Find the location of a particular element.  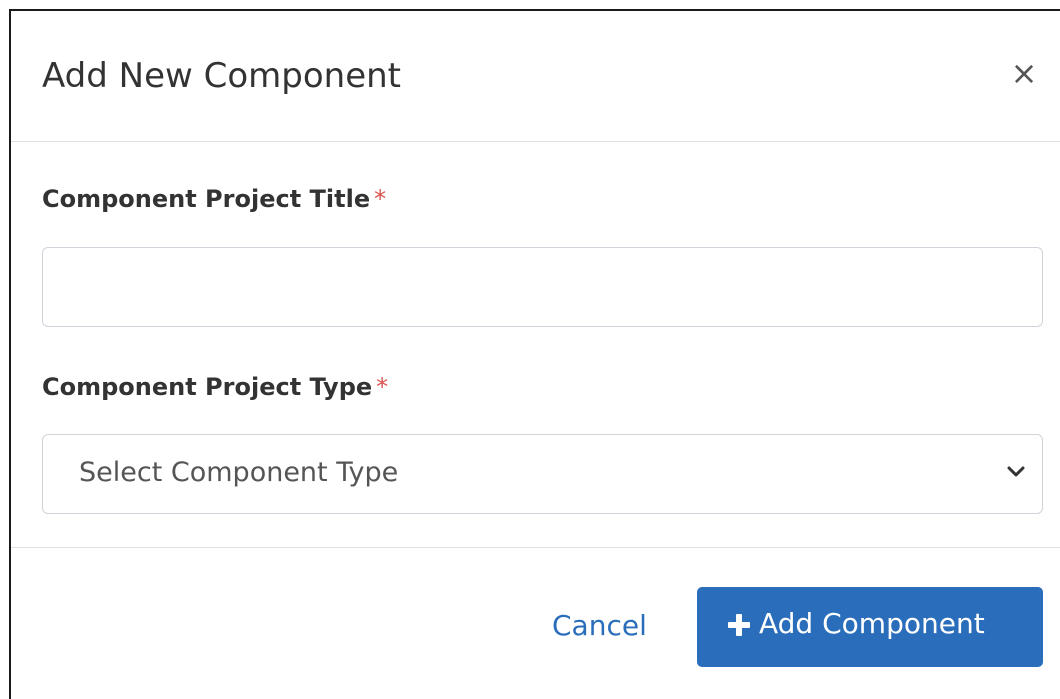

add-component-button: Add Component is located at coordinates (870, 627).